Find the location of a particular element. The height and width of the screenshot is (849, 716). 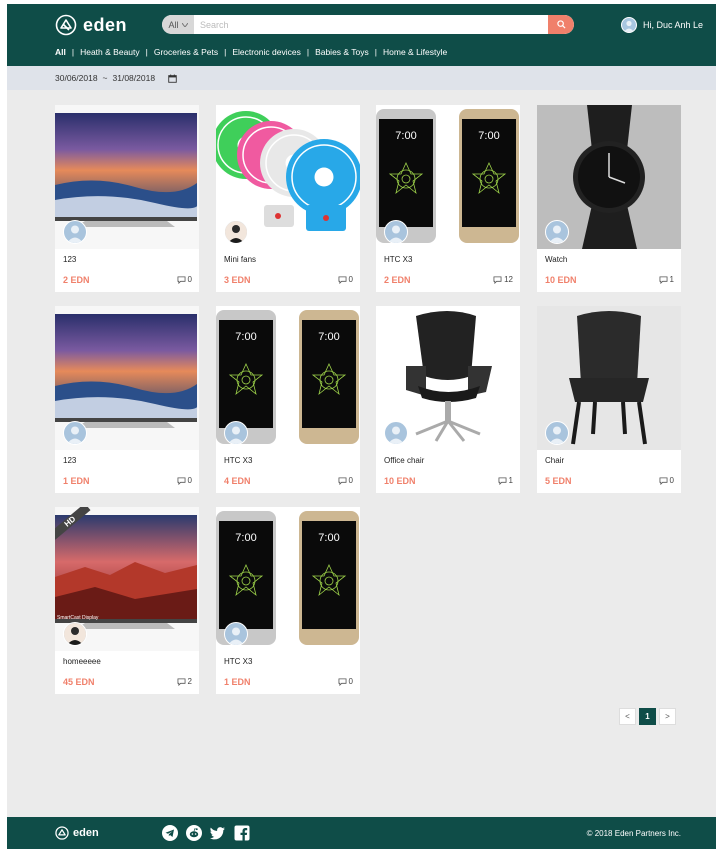

calendar-icon is located at coordinates (172, 78).